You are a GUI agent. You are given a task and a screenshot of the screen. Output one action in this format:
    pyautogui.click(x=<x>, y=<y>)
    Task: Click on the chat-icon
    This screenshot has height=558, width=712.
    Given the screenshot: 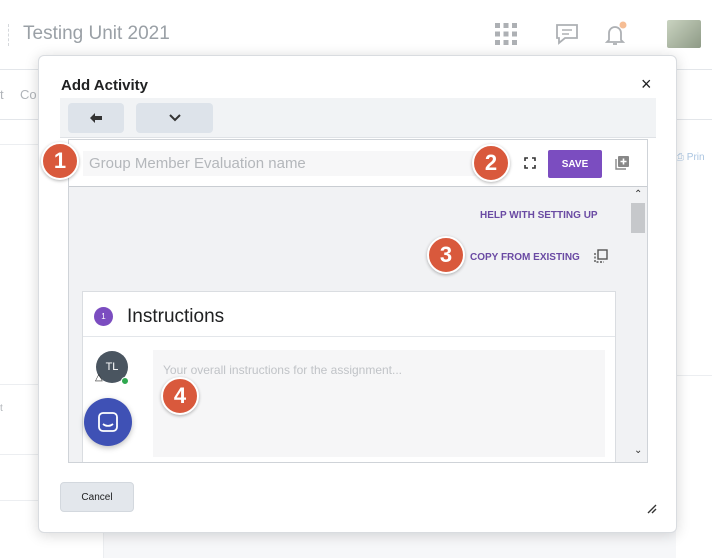 What is the action you would take?
    pyautogui.click(x=108, y=422)
    